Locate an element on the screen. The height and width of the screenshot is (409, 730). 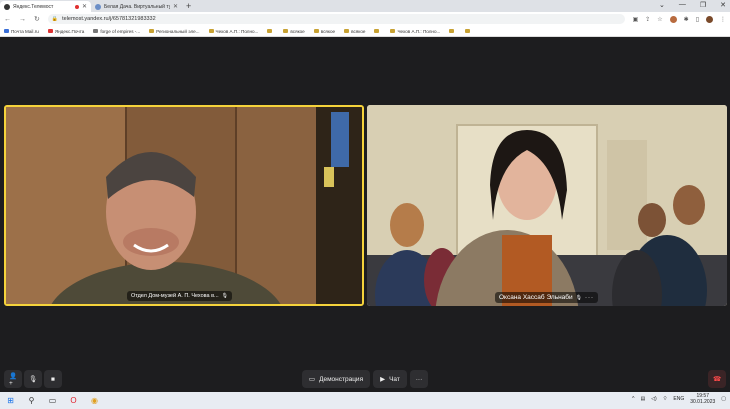
search-icon: ⚲ is located at coordinates (31, 400).